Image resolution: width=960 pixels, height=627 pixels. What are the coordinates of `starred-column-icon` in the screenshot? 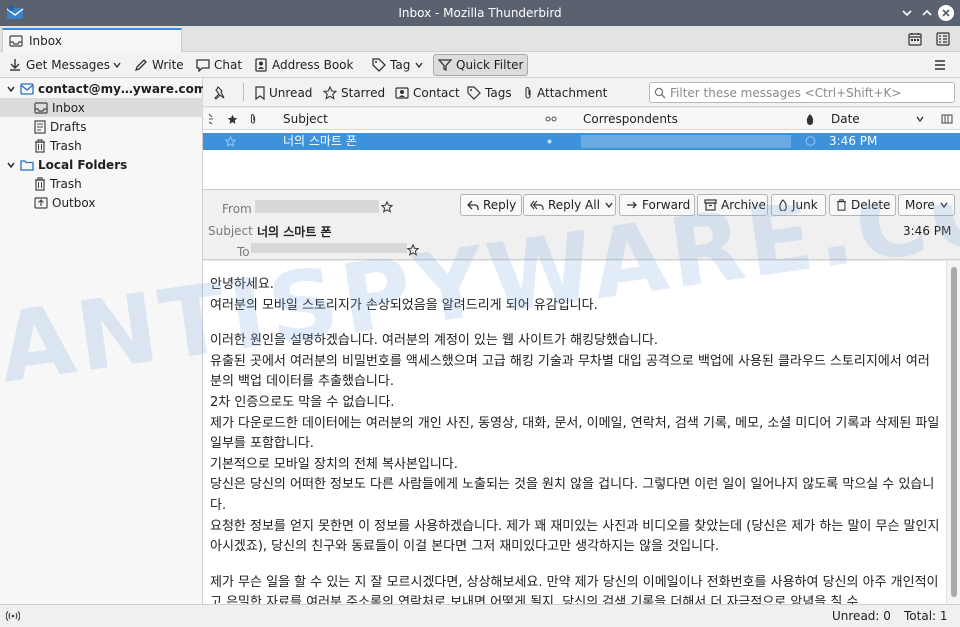 It's located at (232, 119).